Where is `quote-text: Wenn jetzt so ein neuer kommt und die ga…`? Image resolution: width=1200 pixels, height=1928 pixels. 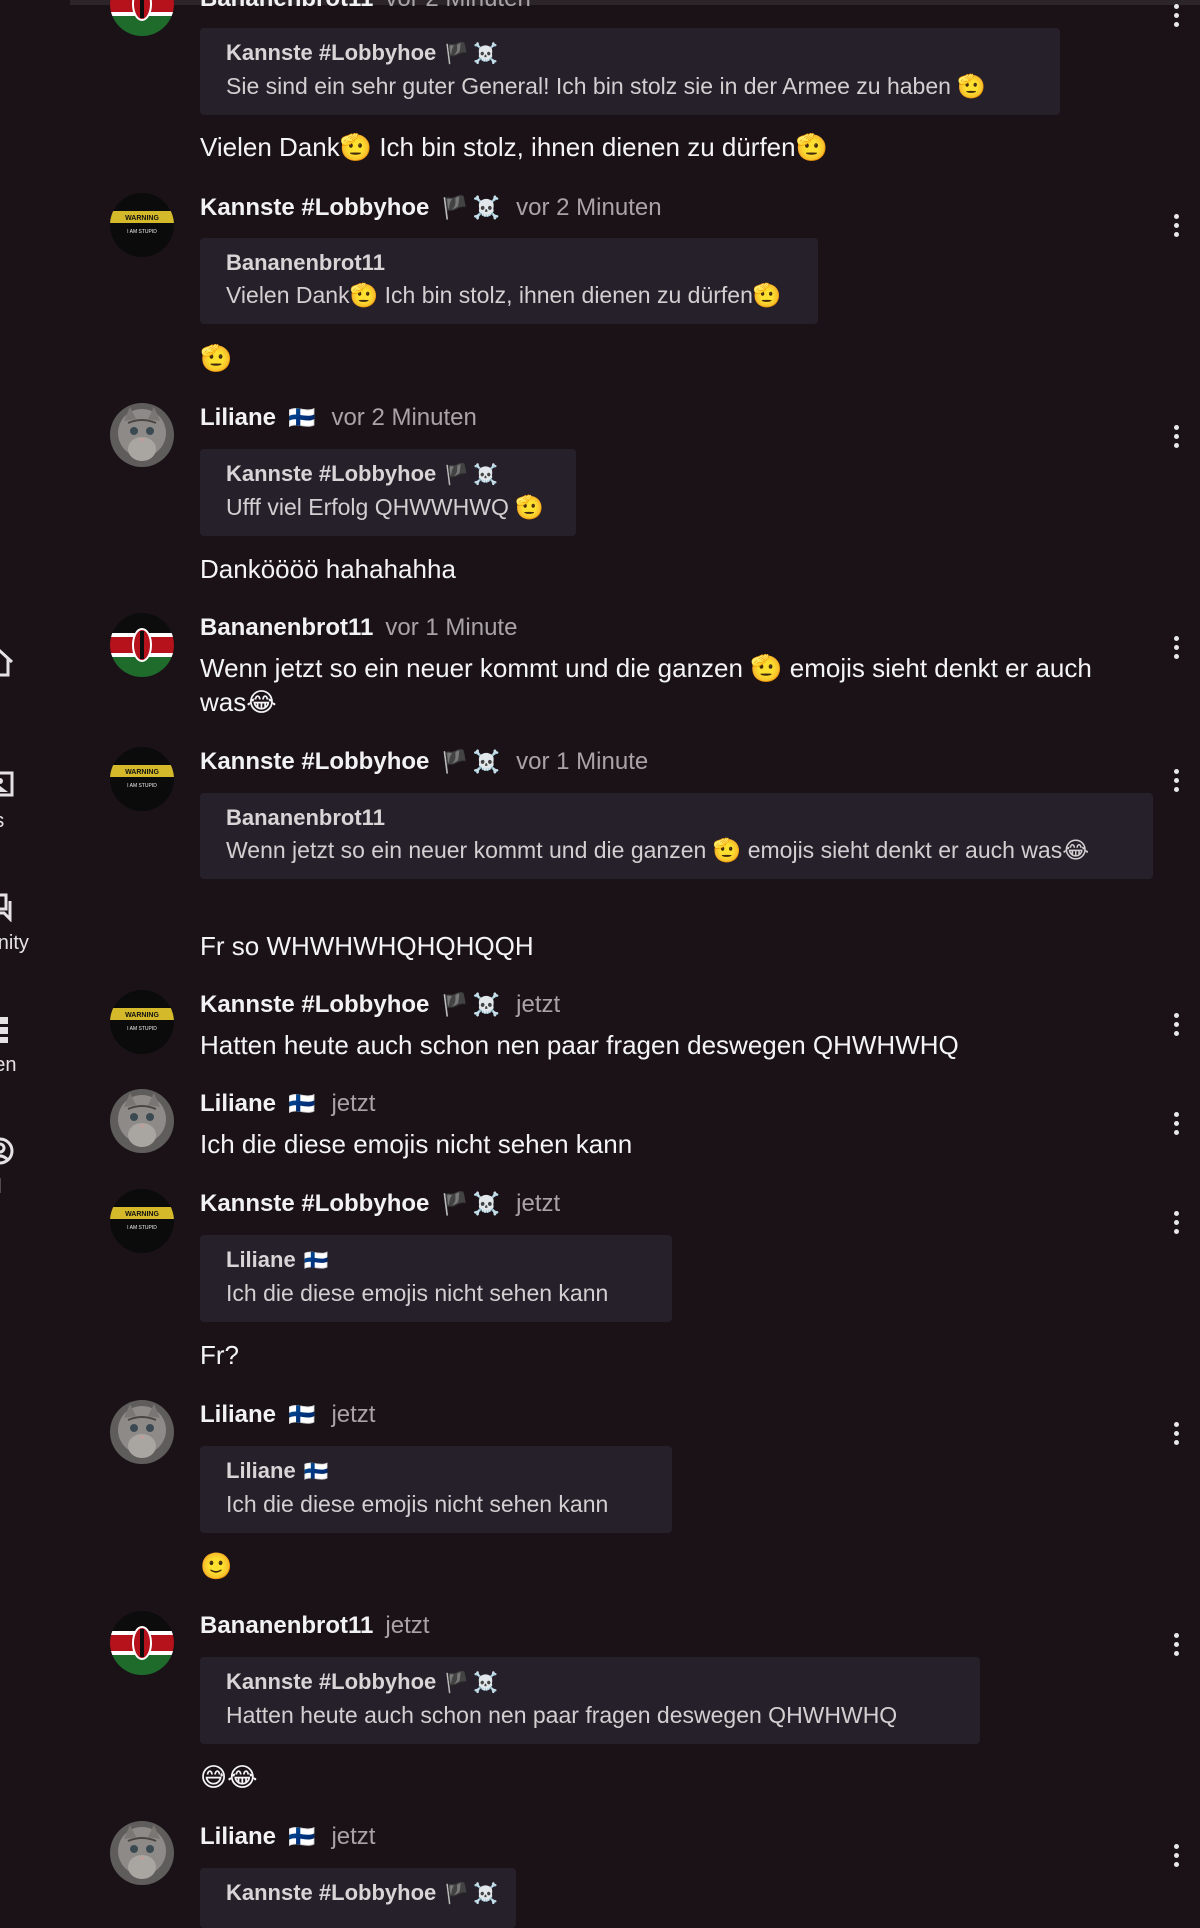
quote-text: Wenn jetzt so ein neuer kommt und die ga… is located at coordinates (658, 850).